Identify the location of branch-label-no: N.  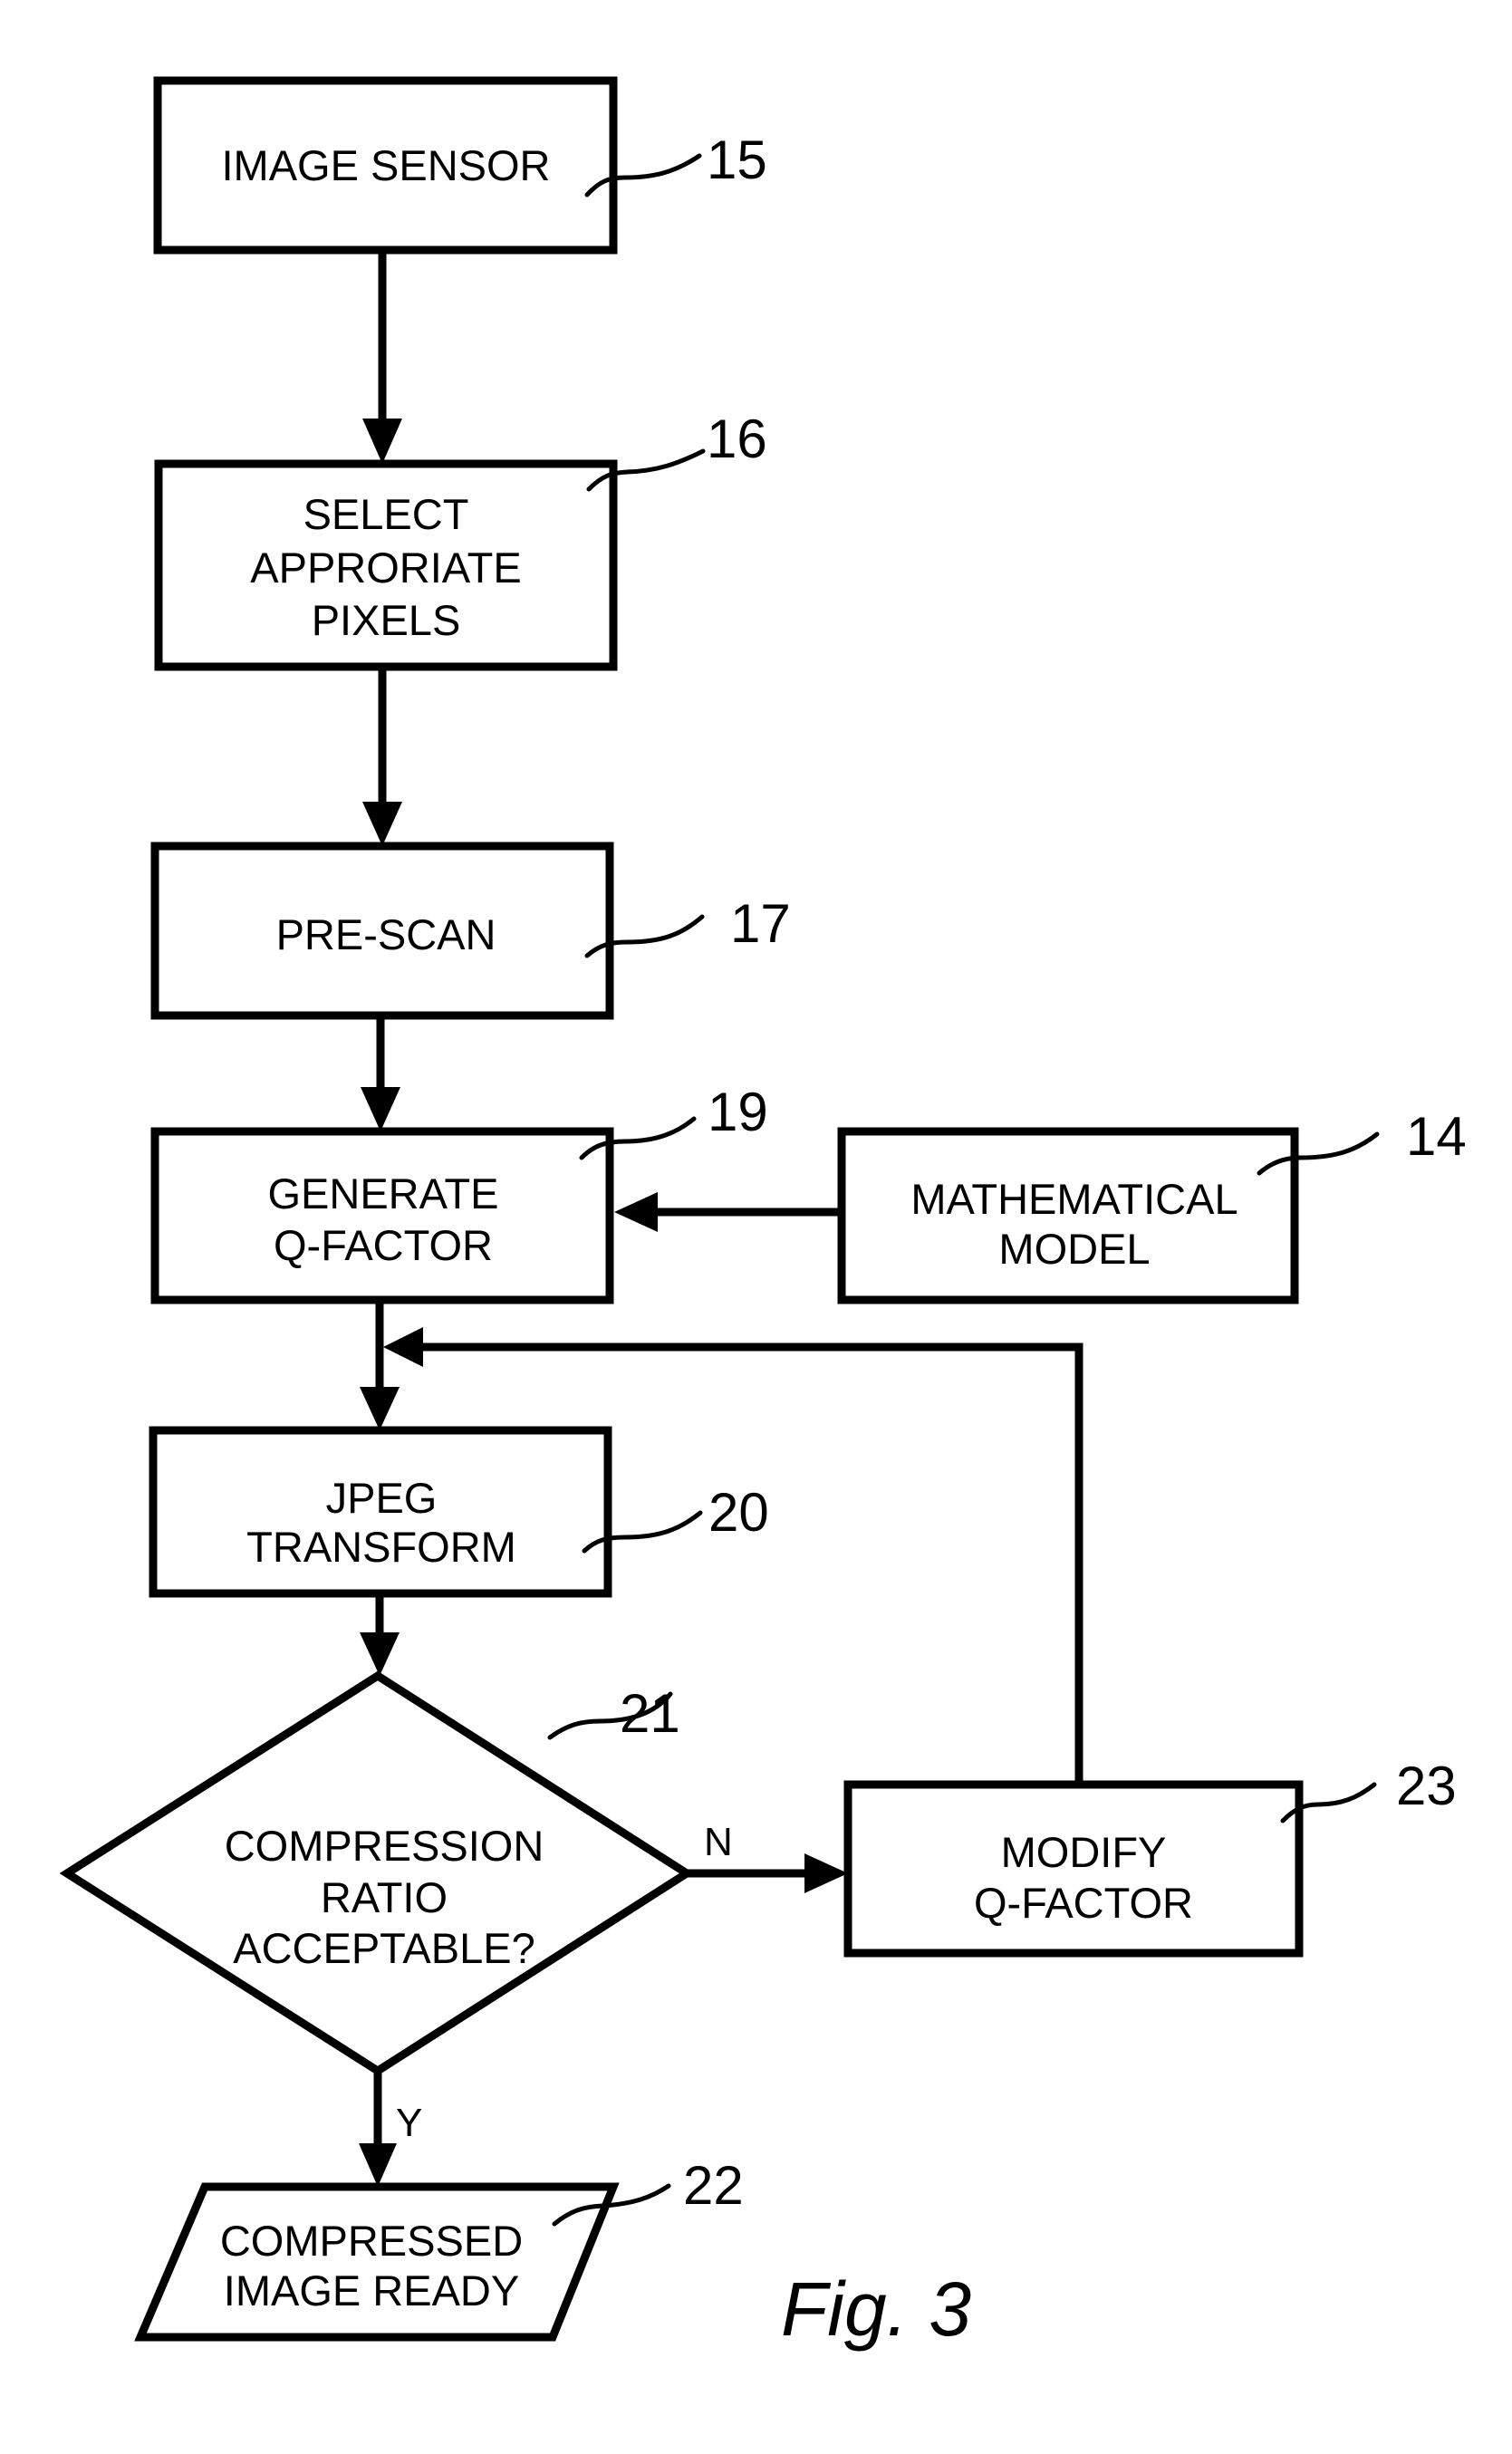
(718, 1842).